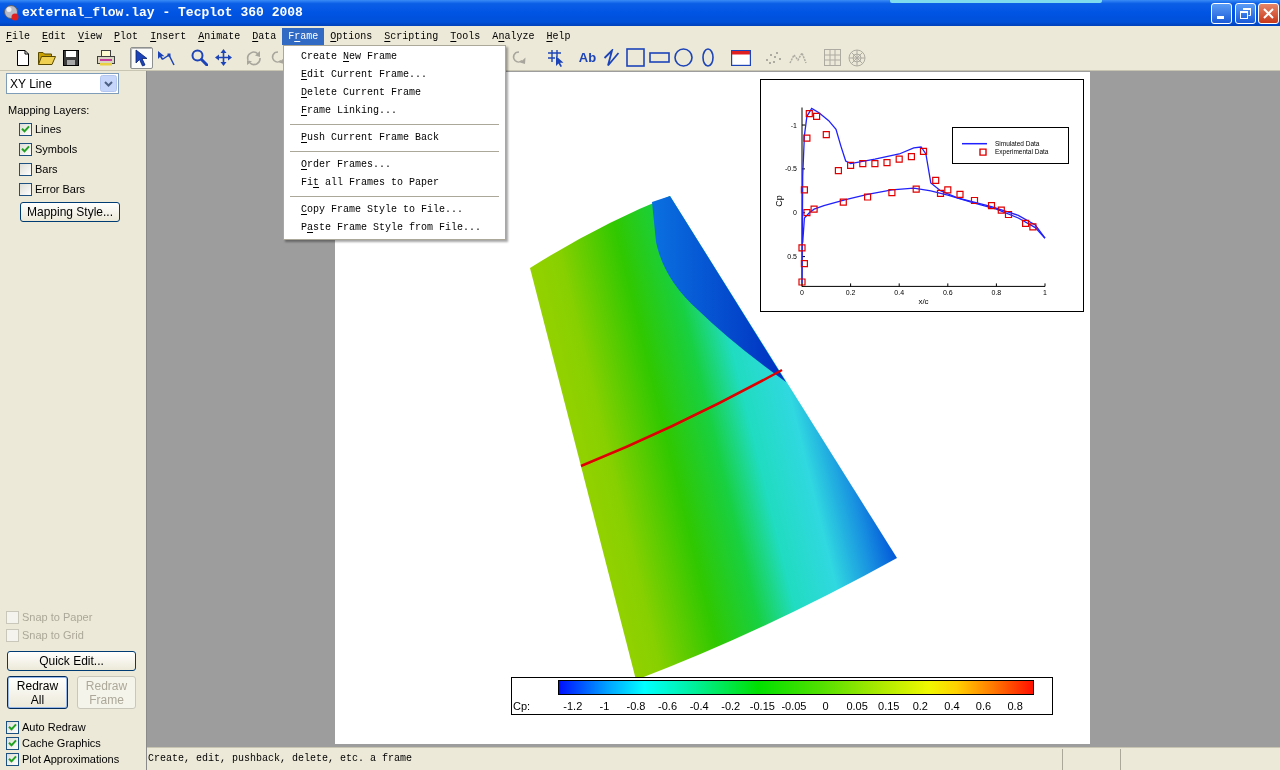  I want to click on checkbox-label: Auto Redraw, so click(54, 727).